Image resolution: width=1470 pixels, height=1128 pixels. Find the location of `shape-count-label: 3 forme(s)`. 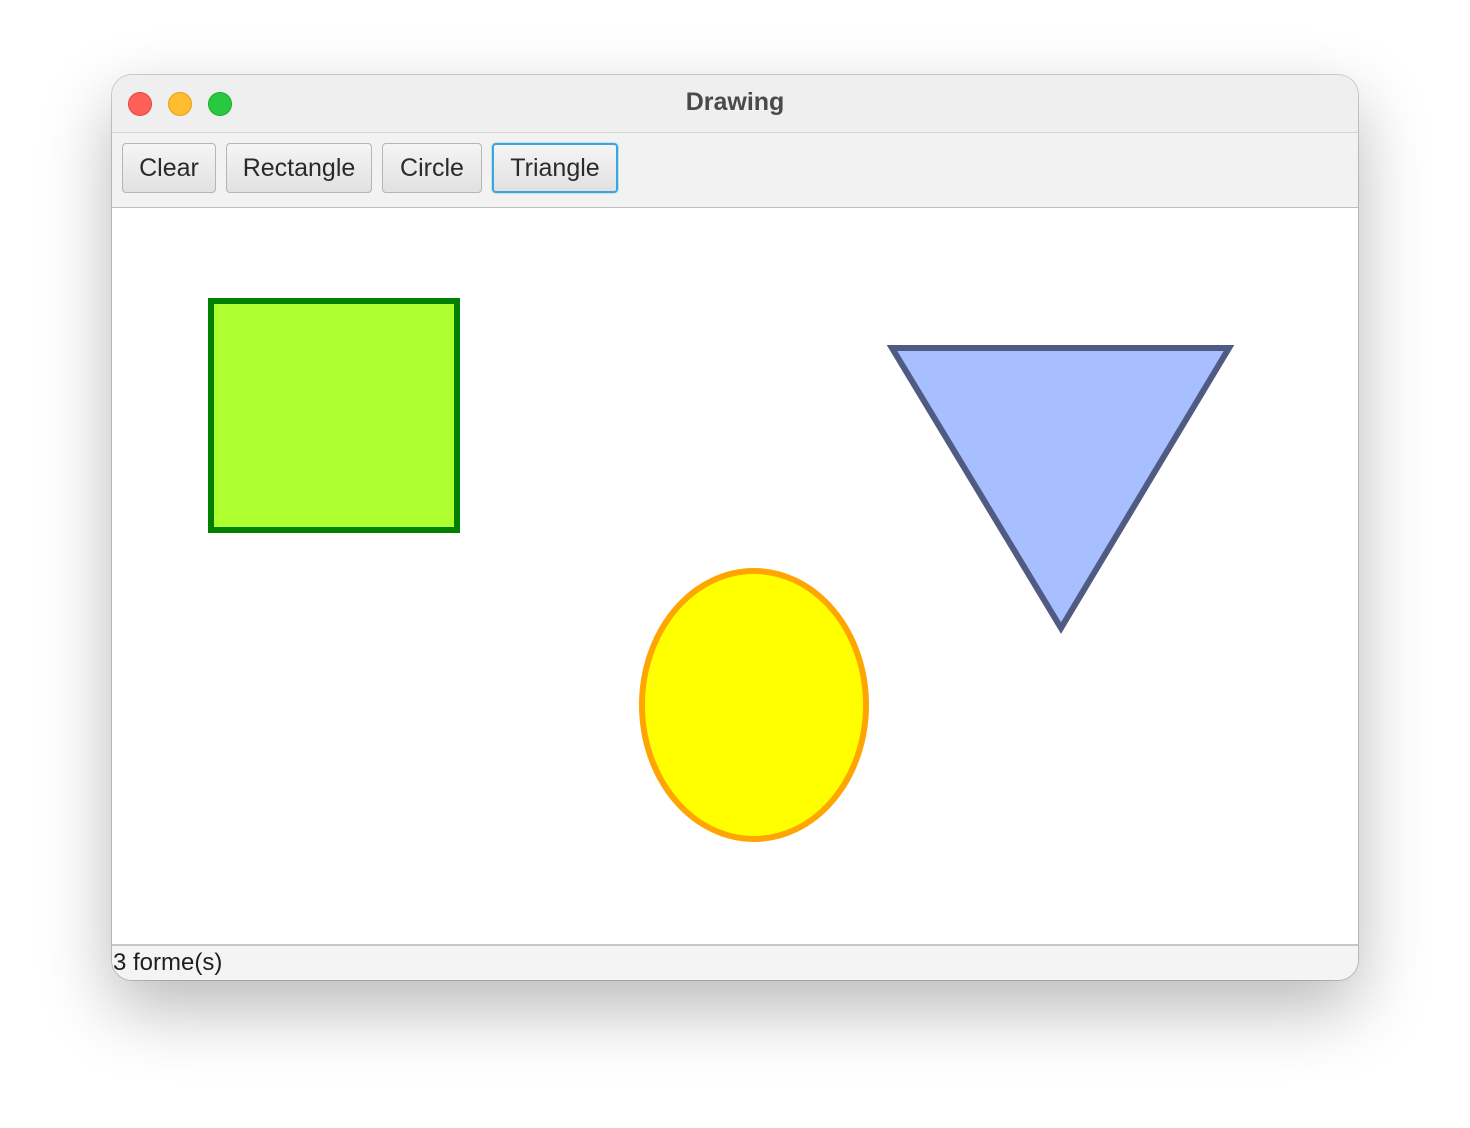

shape-count-label: 3 forme(s) is located at coordinates (168, 962).